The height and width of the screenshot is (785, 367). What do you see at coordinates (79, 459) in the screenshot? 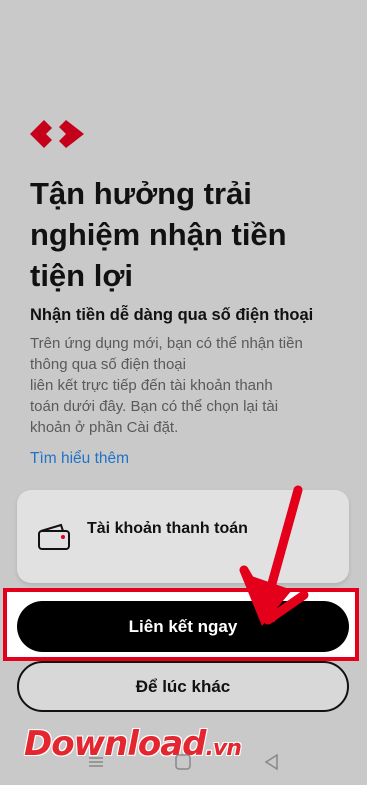
I see `learn-more-link: Tìm hiểu thêm` at bounding box center [79, 459].